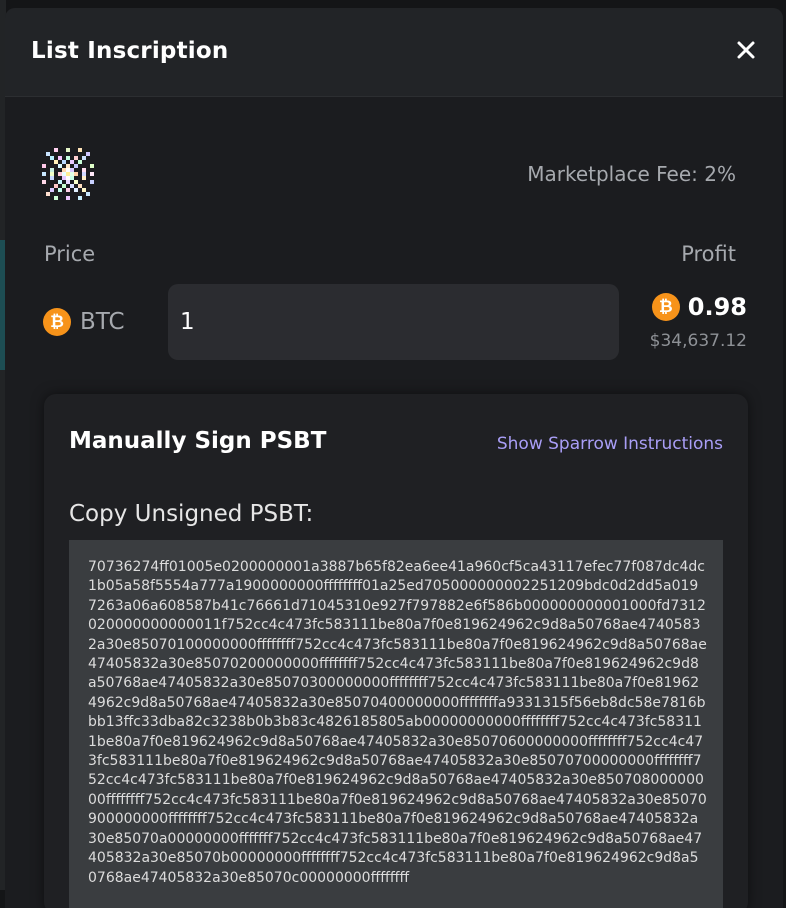  I want to click on modal-header: List Inscription, so click(394, 52).